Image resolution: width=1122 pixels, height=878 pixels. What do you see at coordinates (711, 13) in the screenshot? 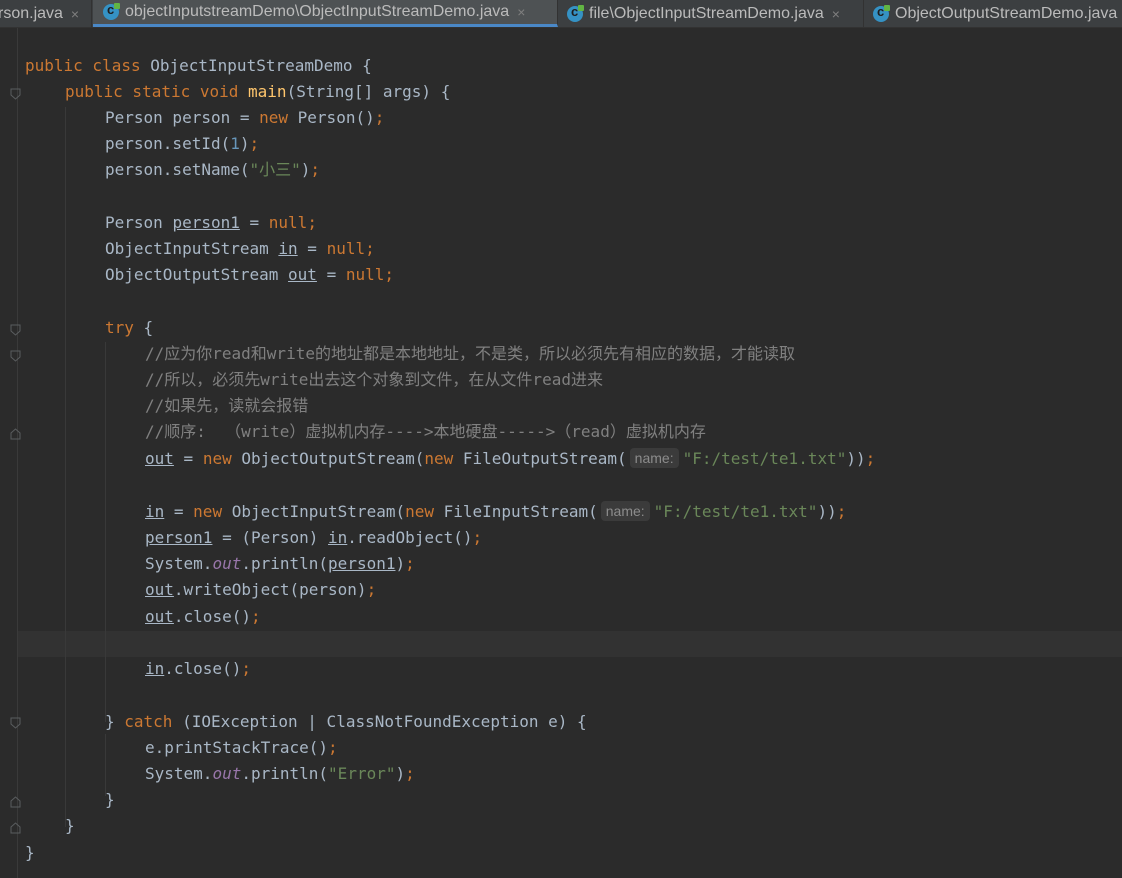
I see `tab-file-objectinputstreamdemo: file\ObjectInputStreamDemo.java ×` at bounding box center [711, 13].